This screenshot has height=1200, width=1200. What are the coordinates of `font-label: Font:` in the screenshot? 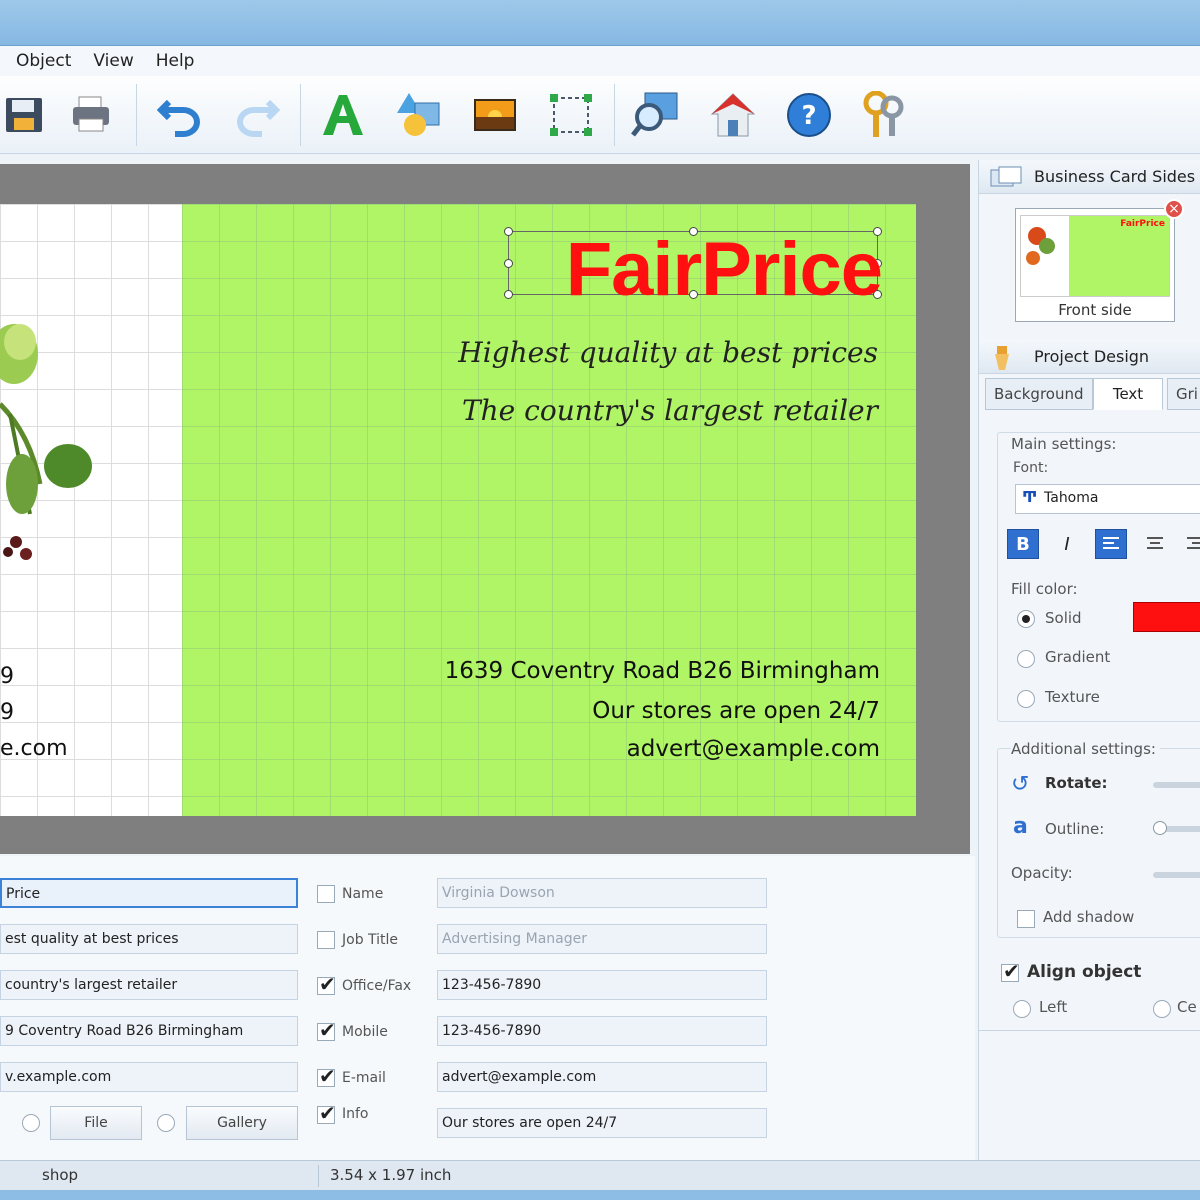 It's located at (1031, 468).